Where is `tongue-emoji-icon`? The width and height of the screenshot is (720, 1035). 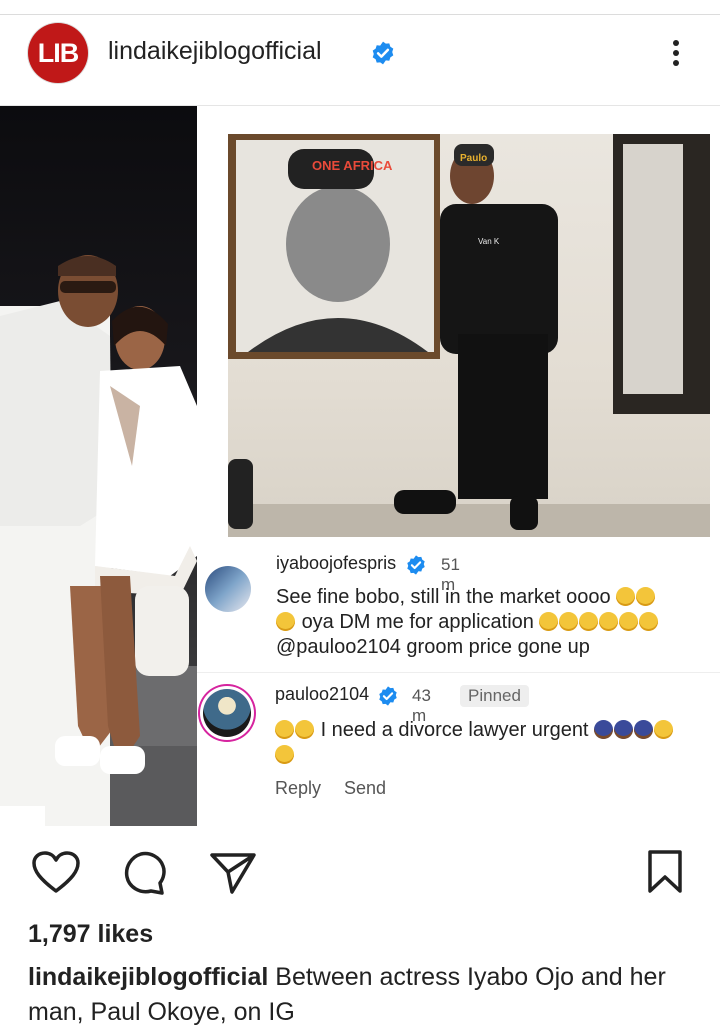 tongue-emoji-icon is located at coordinates (569, 621).